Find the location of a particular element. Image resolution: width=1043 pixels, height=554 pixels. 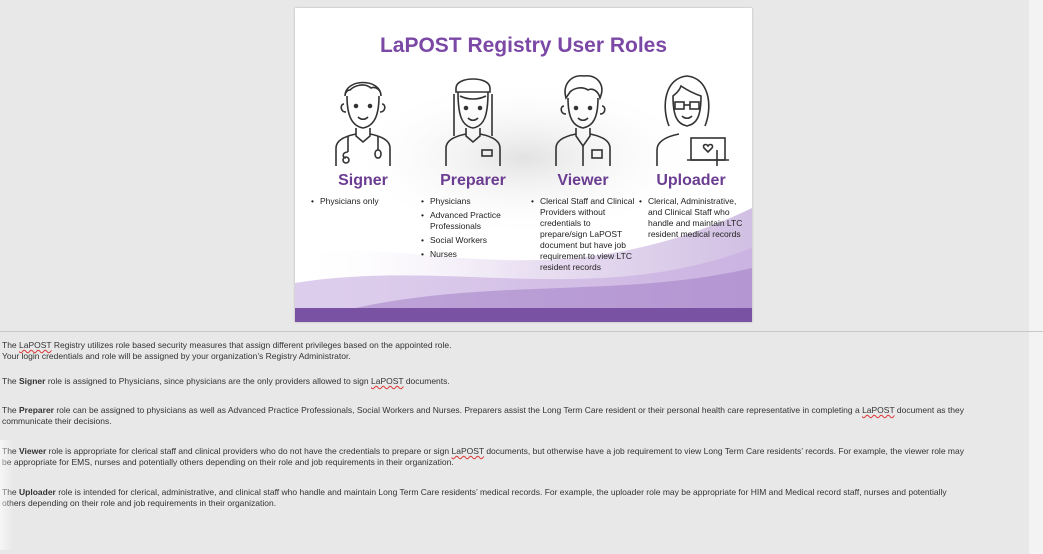

staff-icon is located at coordinates (583, 120).